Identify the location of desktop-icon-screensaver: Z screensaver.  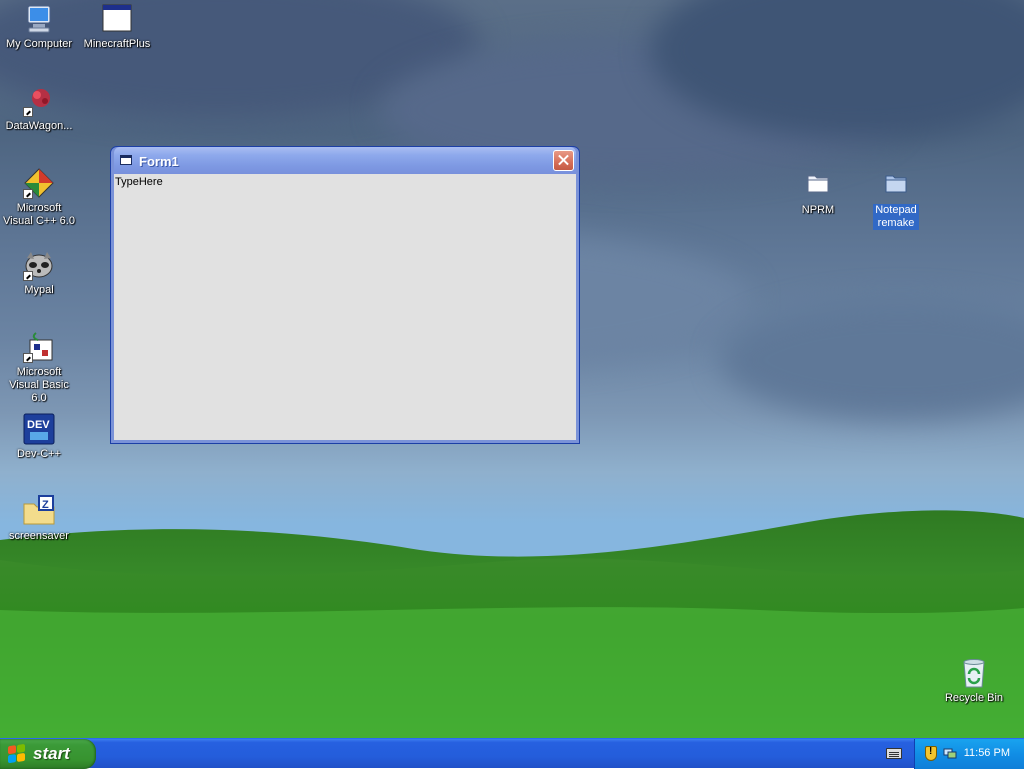
(39, 518).